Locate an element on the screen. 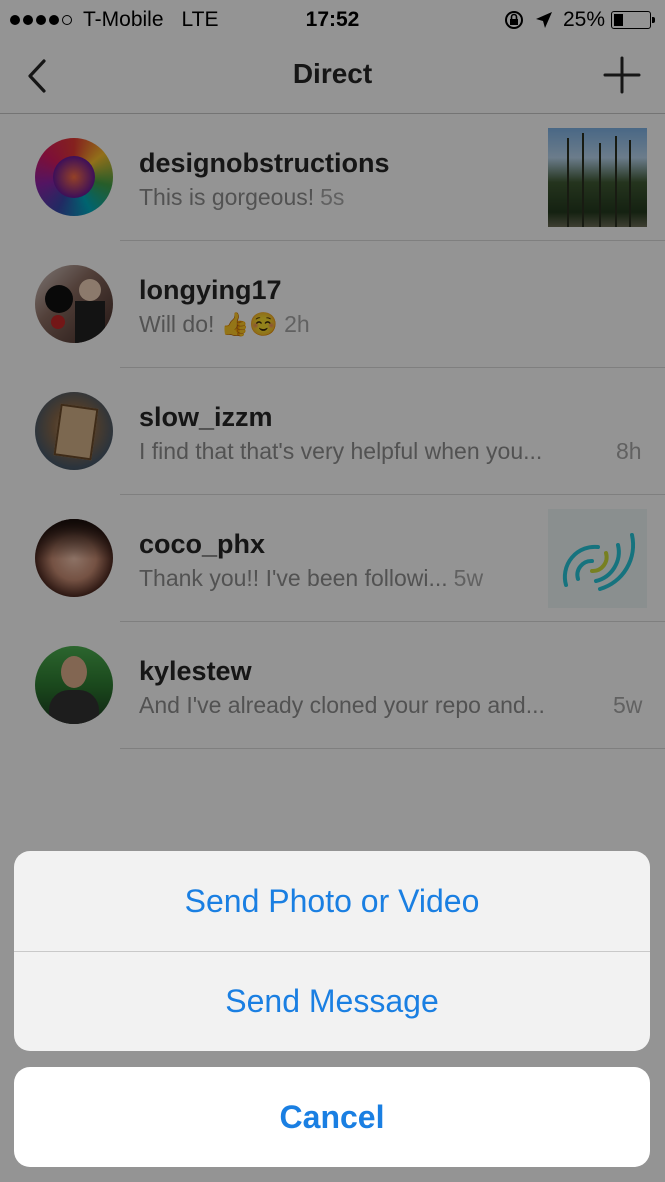 This screenshot has width=665, height=1182. cancel-button: Cancel is located at coordinates (332, 1117).